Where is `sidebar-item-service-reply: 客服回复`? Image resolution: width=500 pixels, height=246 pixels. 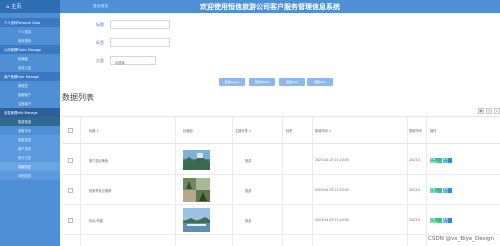 sidebar-item-service-reply: 客服回复 is located at coordinates (30, 166).